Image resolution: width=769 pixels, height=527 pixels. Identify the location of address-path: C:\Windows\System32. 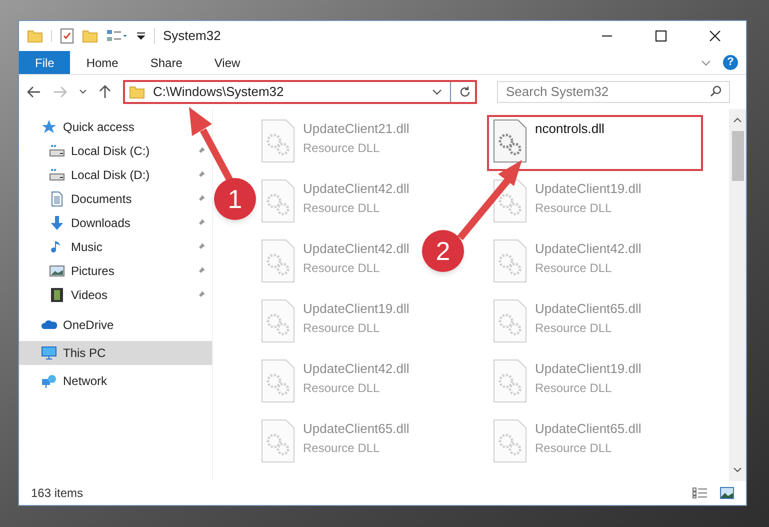
(219, 92).